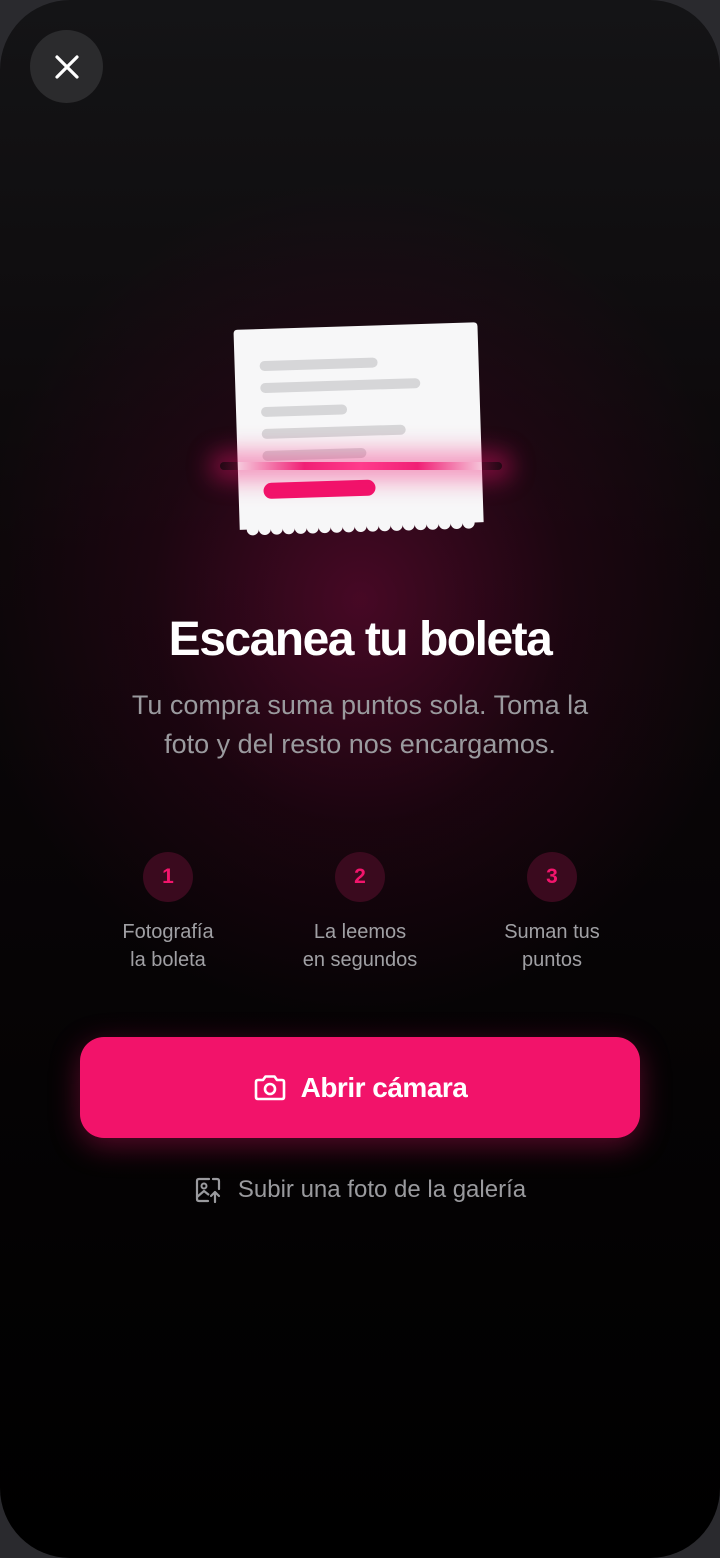 This screenshot has width=720, height=1558. Describe the element at coordinates (382, 1189) in the screenshot. I see `upload-from-gallery-label: Subir una foto de la galería` at that location.